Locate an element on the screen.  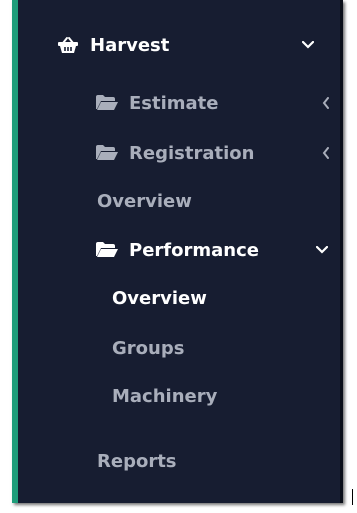
basket-icon is located at coordinates (68, 45).